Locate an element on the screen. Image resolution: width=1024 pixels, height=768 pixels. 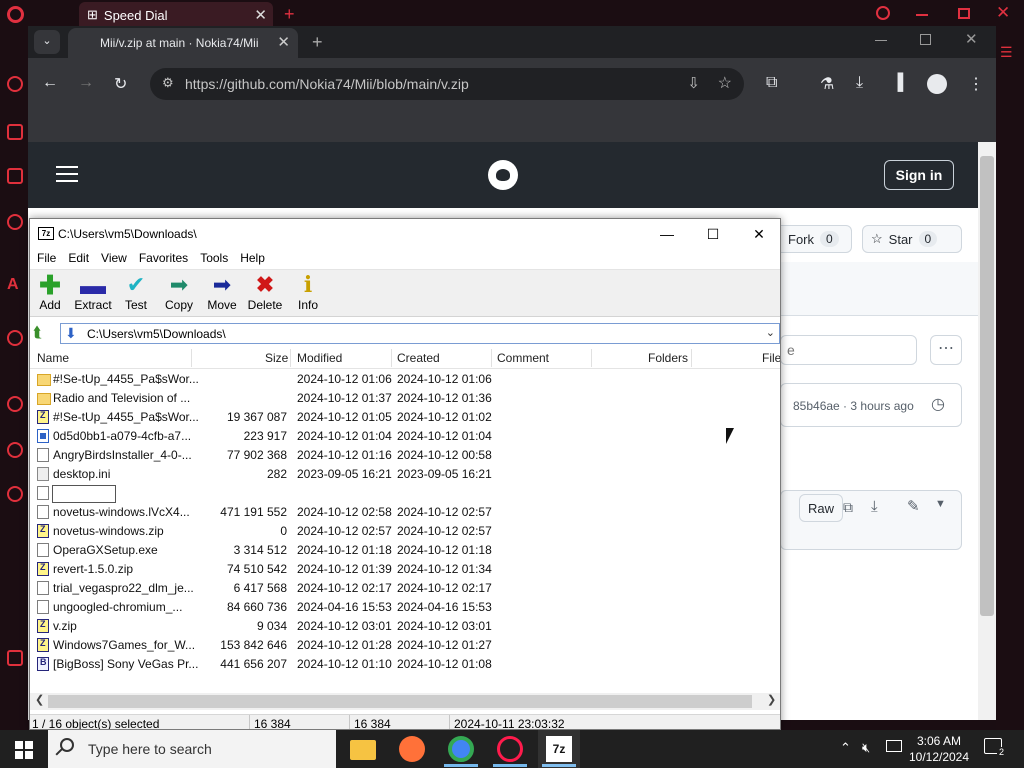
menu-view: View is located at coordinates (117, 259).